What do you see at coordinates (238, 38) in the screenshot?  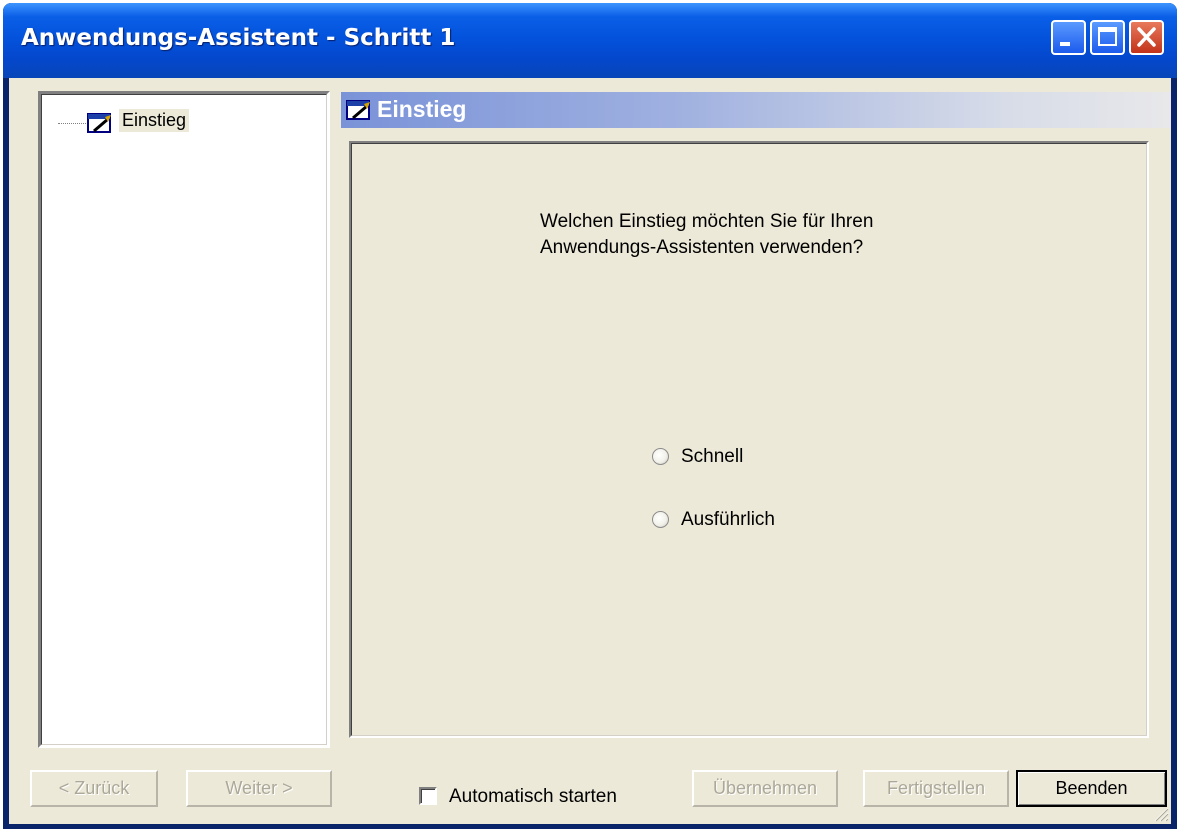 I see `window-title: Anwendungs-Assistent - Schritt 1` at bounding box center [238, 38].